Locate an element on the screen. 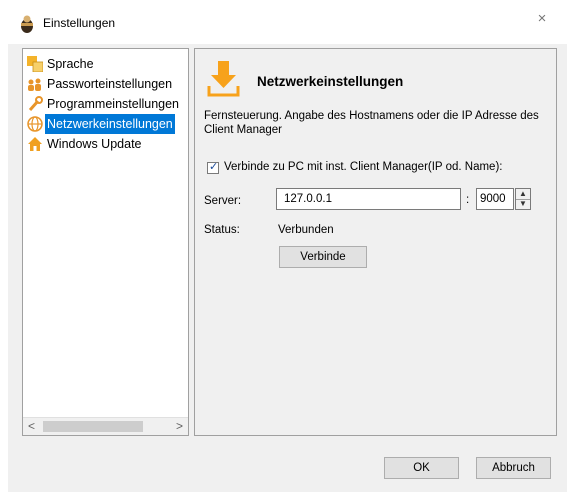 The height and width of the screenshot is (492, 567). sidebar-item-label: Netzwerkeinstellungen is located at coordinates (110, 124).